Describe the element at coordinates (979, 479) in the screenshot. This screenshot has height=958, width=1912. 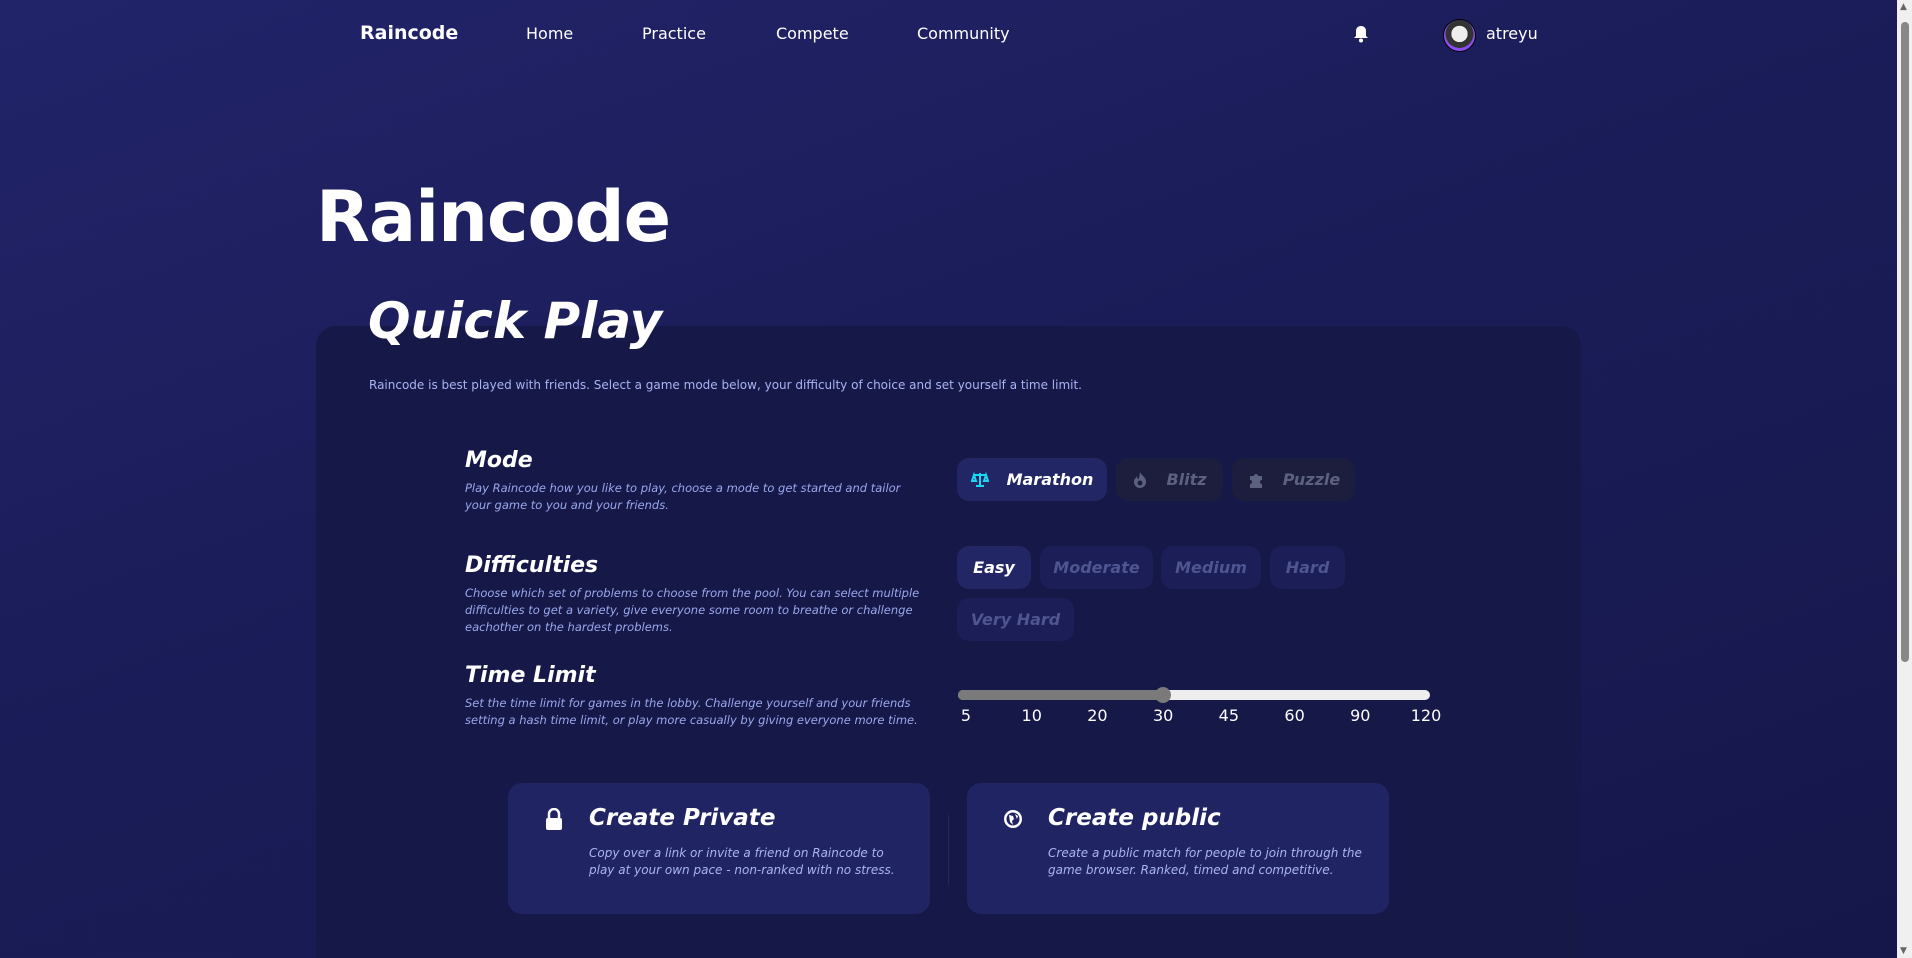
I see `scale-icon` at that location.